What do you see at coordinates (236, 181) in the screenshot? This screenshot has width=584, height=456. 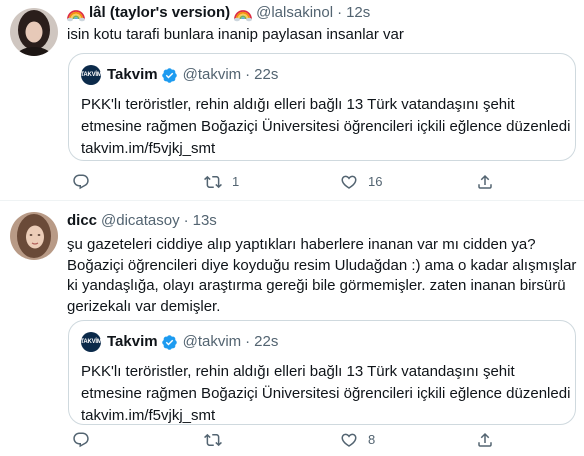 I see `retweet-count: 1` at bounding box center [236, 181].